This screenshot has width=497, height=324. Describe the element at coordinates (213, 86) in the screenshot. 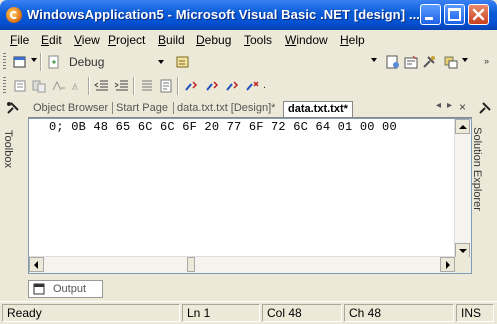

I see `next-bookmark-icon` at that location.